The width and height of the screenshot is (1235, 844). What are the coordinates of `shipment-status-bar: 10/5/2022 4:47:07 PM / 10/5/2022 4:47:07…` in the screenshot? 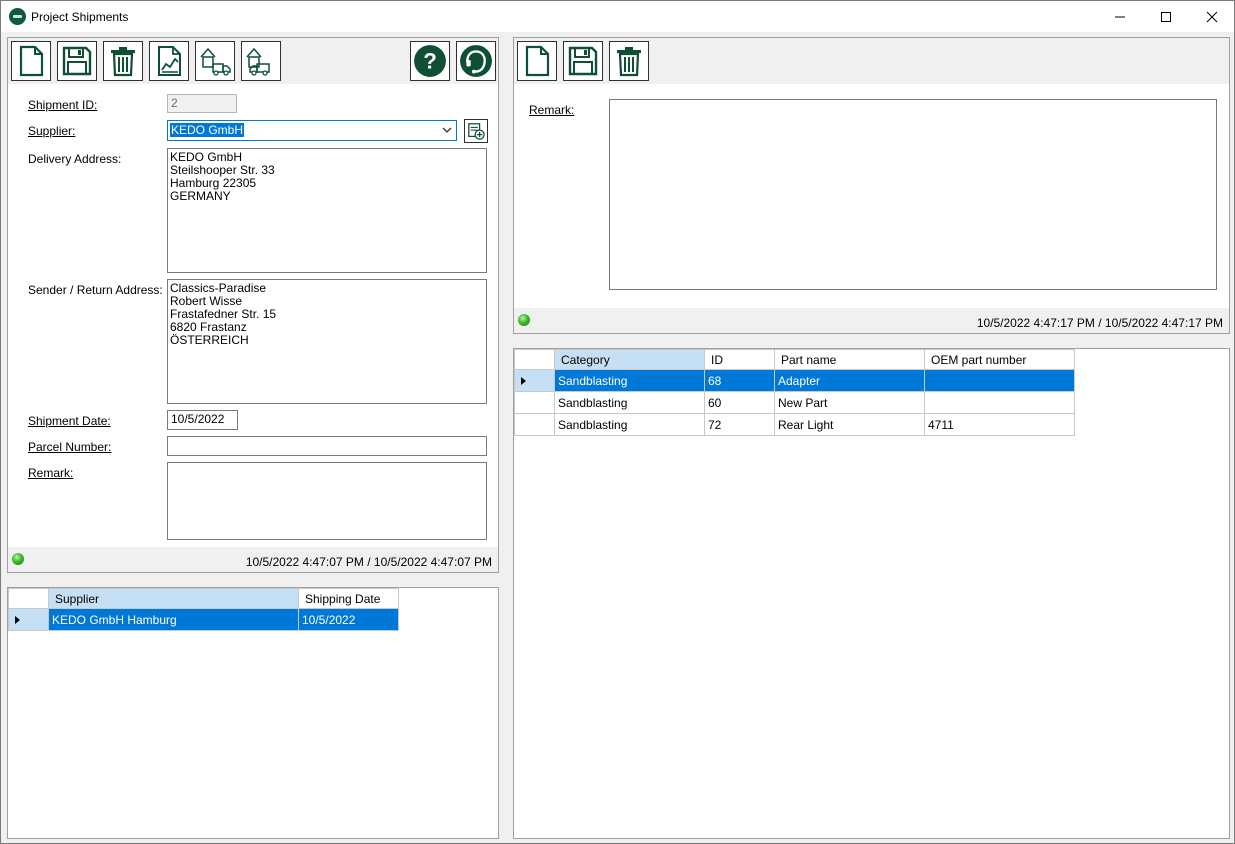 It's located at (253, 559).